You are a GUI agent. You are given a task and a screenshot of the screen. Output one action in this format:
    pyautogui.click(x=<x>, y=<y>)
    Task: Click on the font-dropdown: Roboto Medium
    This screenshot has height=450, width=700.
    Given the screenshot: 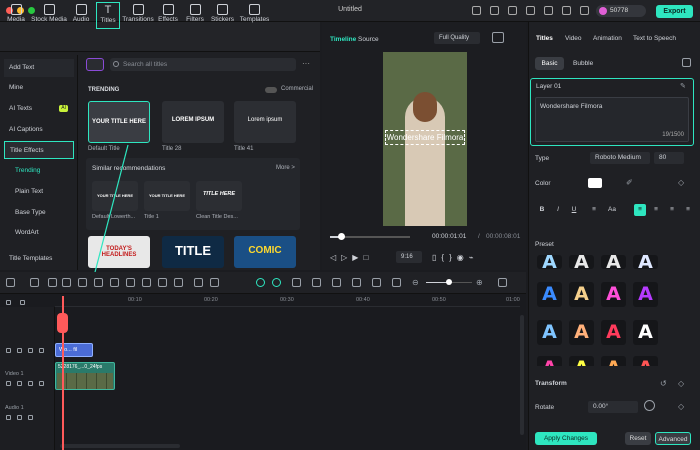 What is the action you would take?
    pyautogui.click(x=620, y=158)
    